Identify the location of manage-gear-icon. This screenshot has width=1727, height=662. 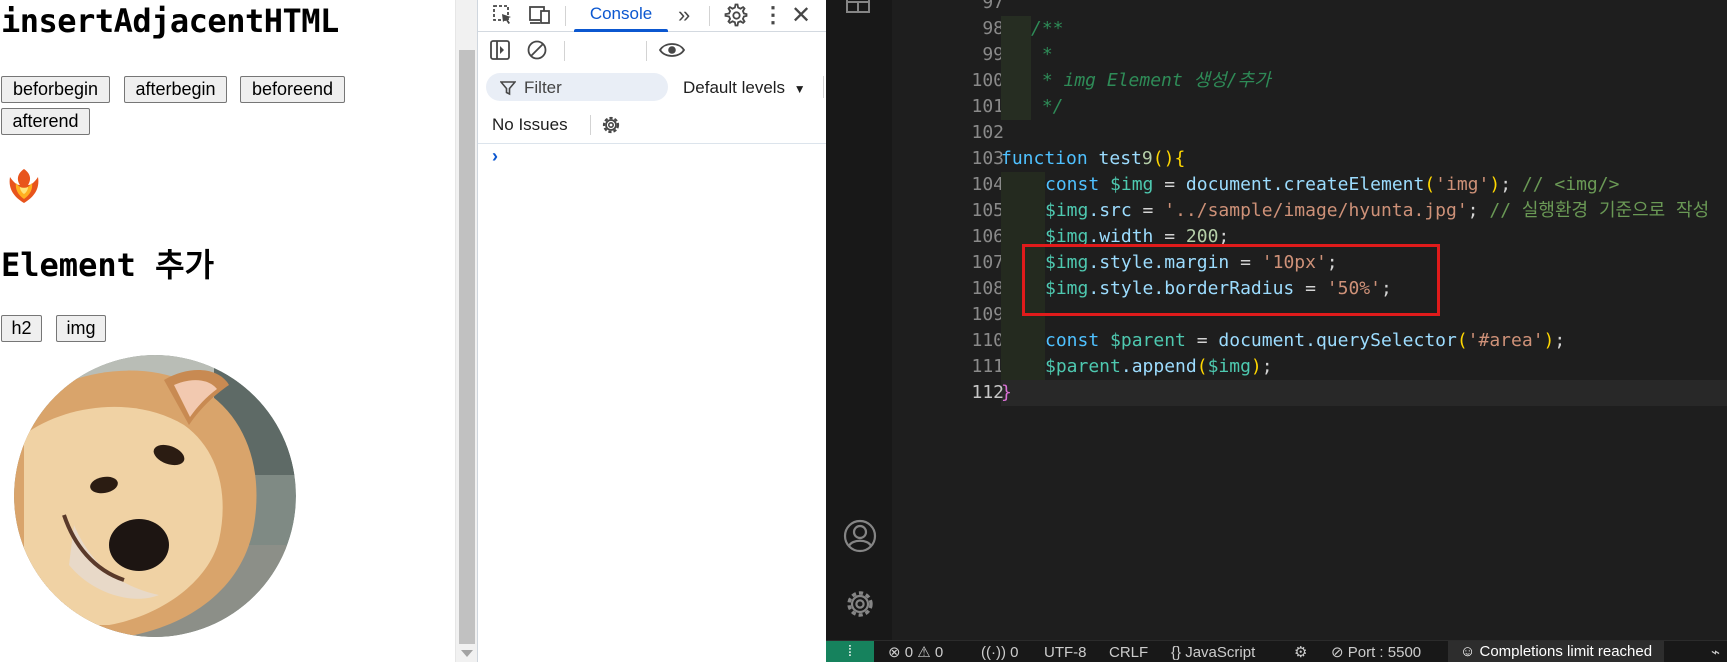
(860, 604).